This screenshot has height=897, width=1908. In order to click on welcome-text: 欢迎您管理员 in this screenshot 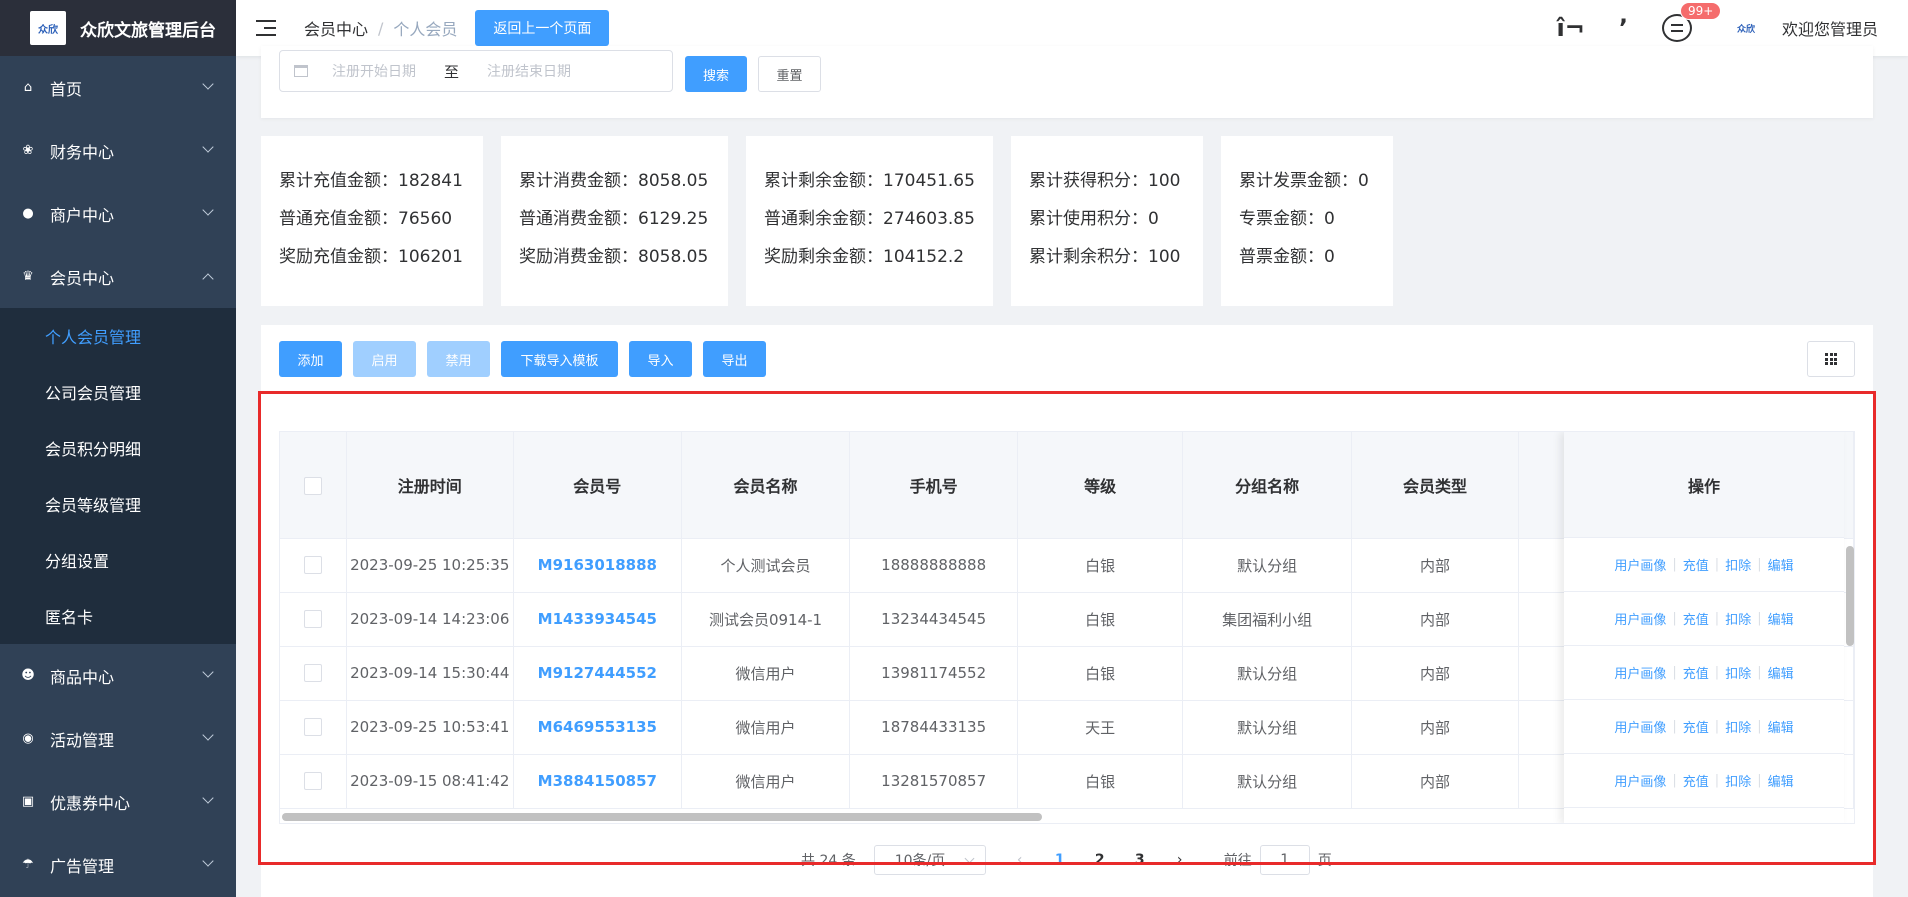, I will do `click(1830, 28)`.